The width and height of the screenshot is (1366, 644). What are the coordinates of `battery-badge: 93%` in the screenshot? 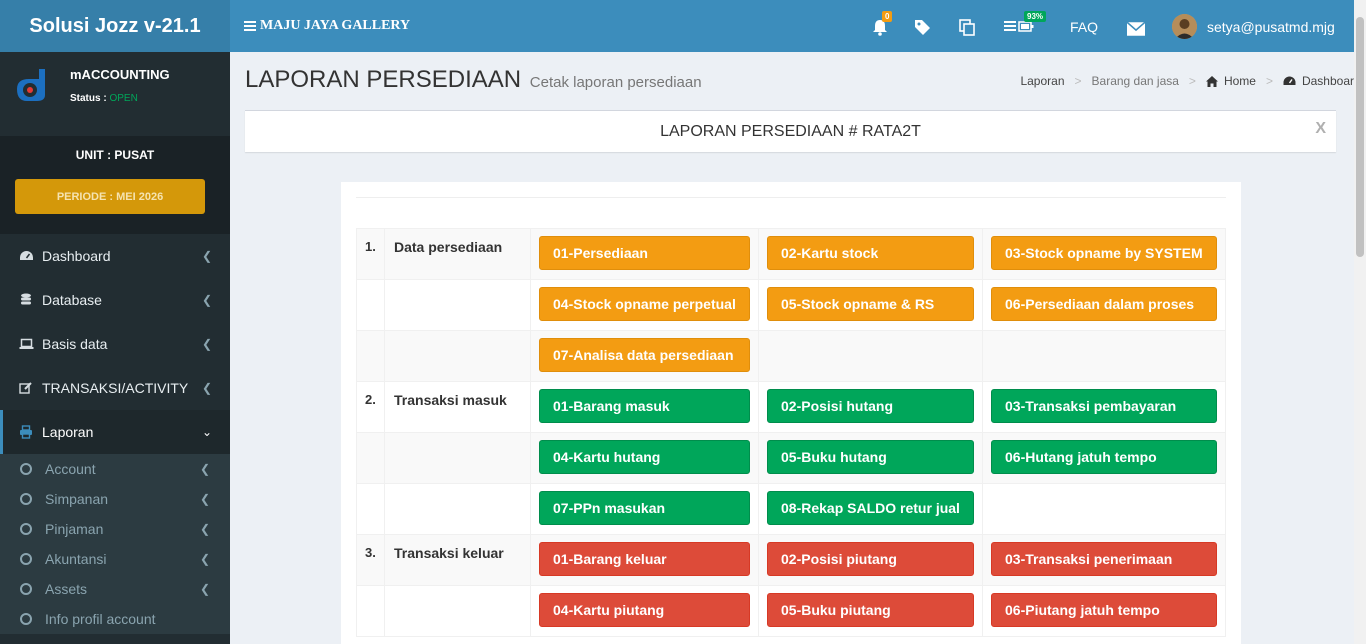 It's located at (1035, 16).